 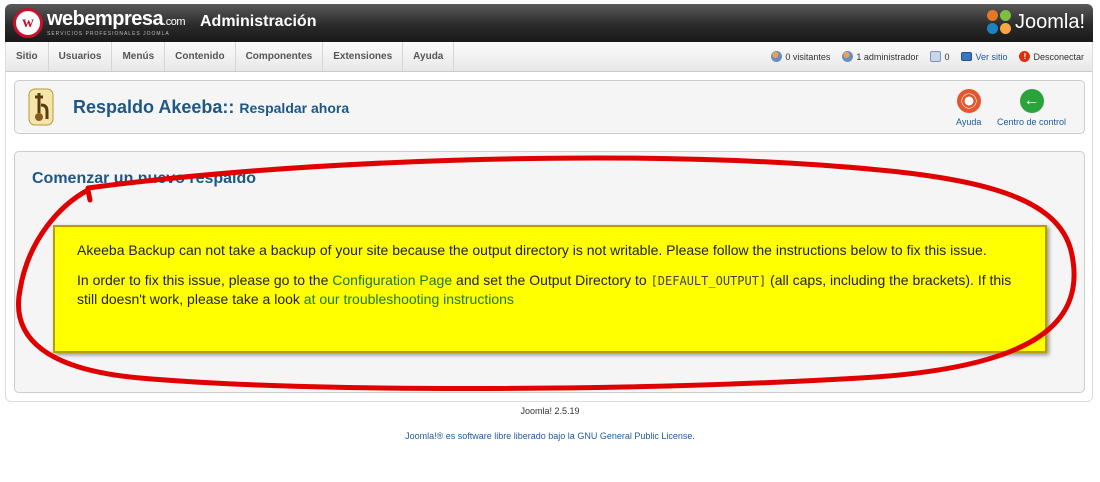 I want to click on menu-item-componentes: Componentes, so click(x=280, y=56).